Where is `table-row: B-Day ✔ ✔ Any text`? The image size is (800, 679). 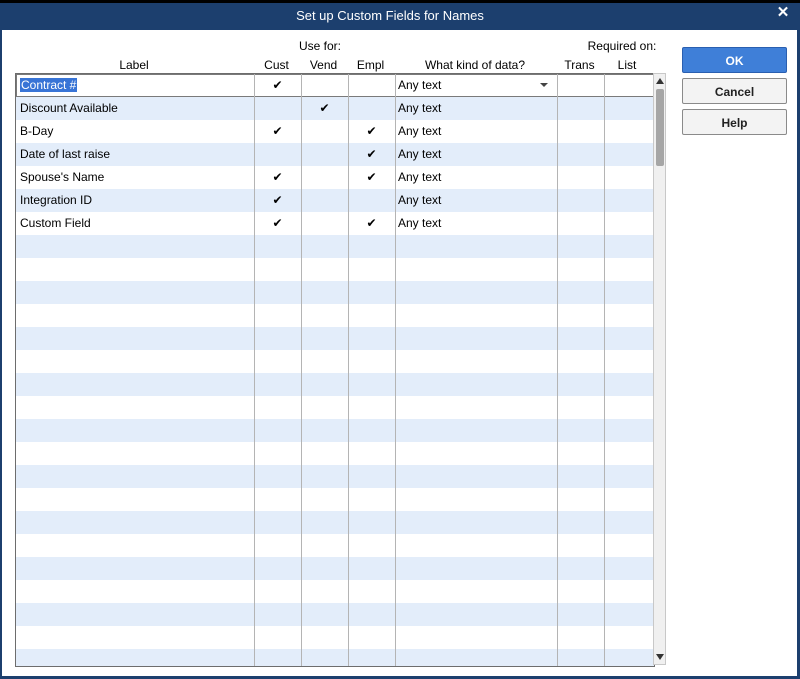 table-row: B-Day ✔ ✔ Any text is located at coordinates (335, 131).